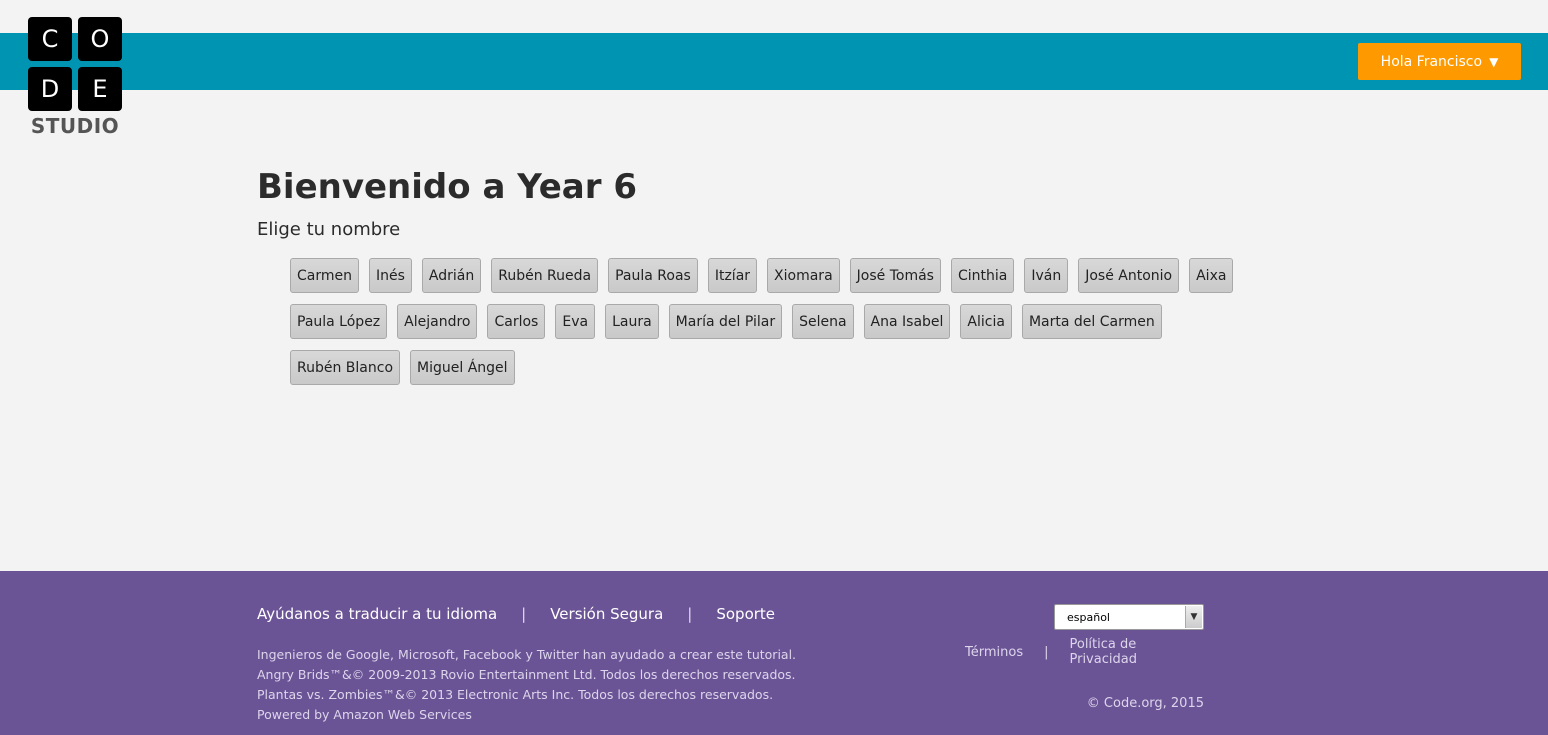 The width and height of the screenshot is (1548, 735). I want to click on student-name-button: Cinthia, so click(982, 275).